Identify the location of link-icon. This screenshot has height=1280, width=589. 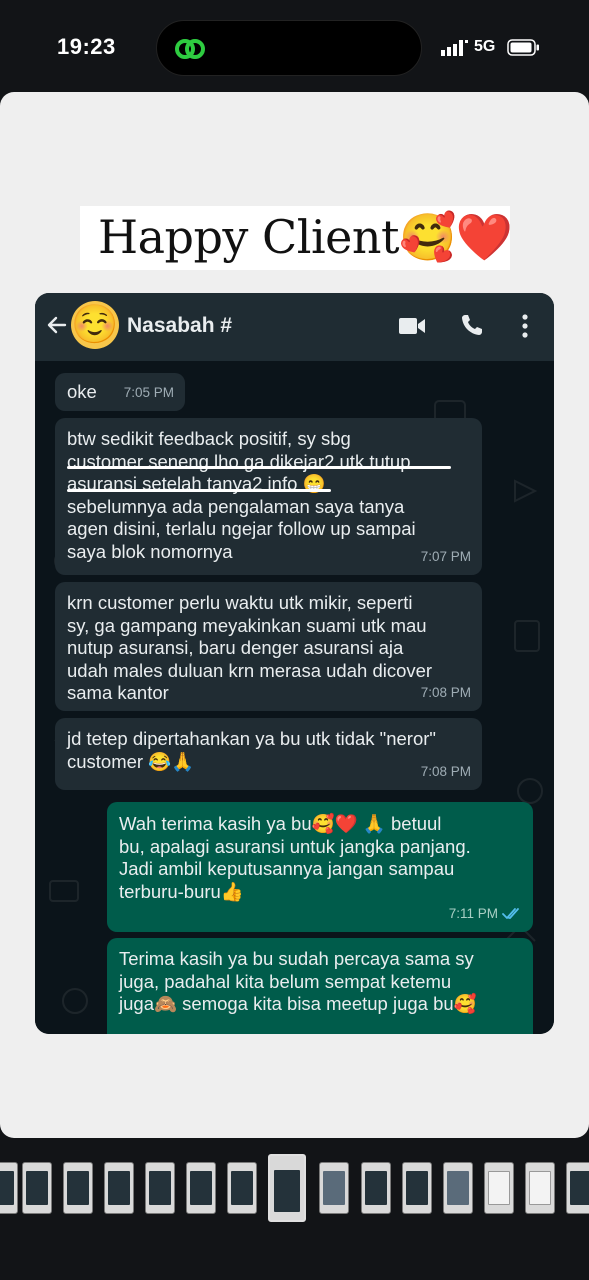
(190, 49).